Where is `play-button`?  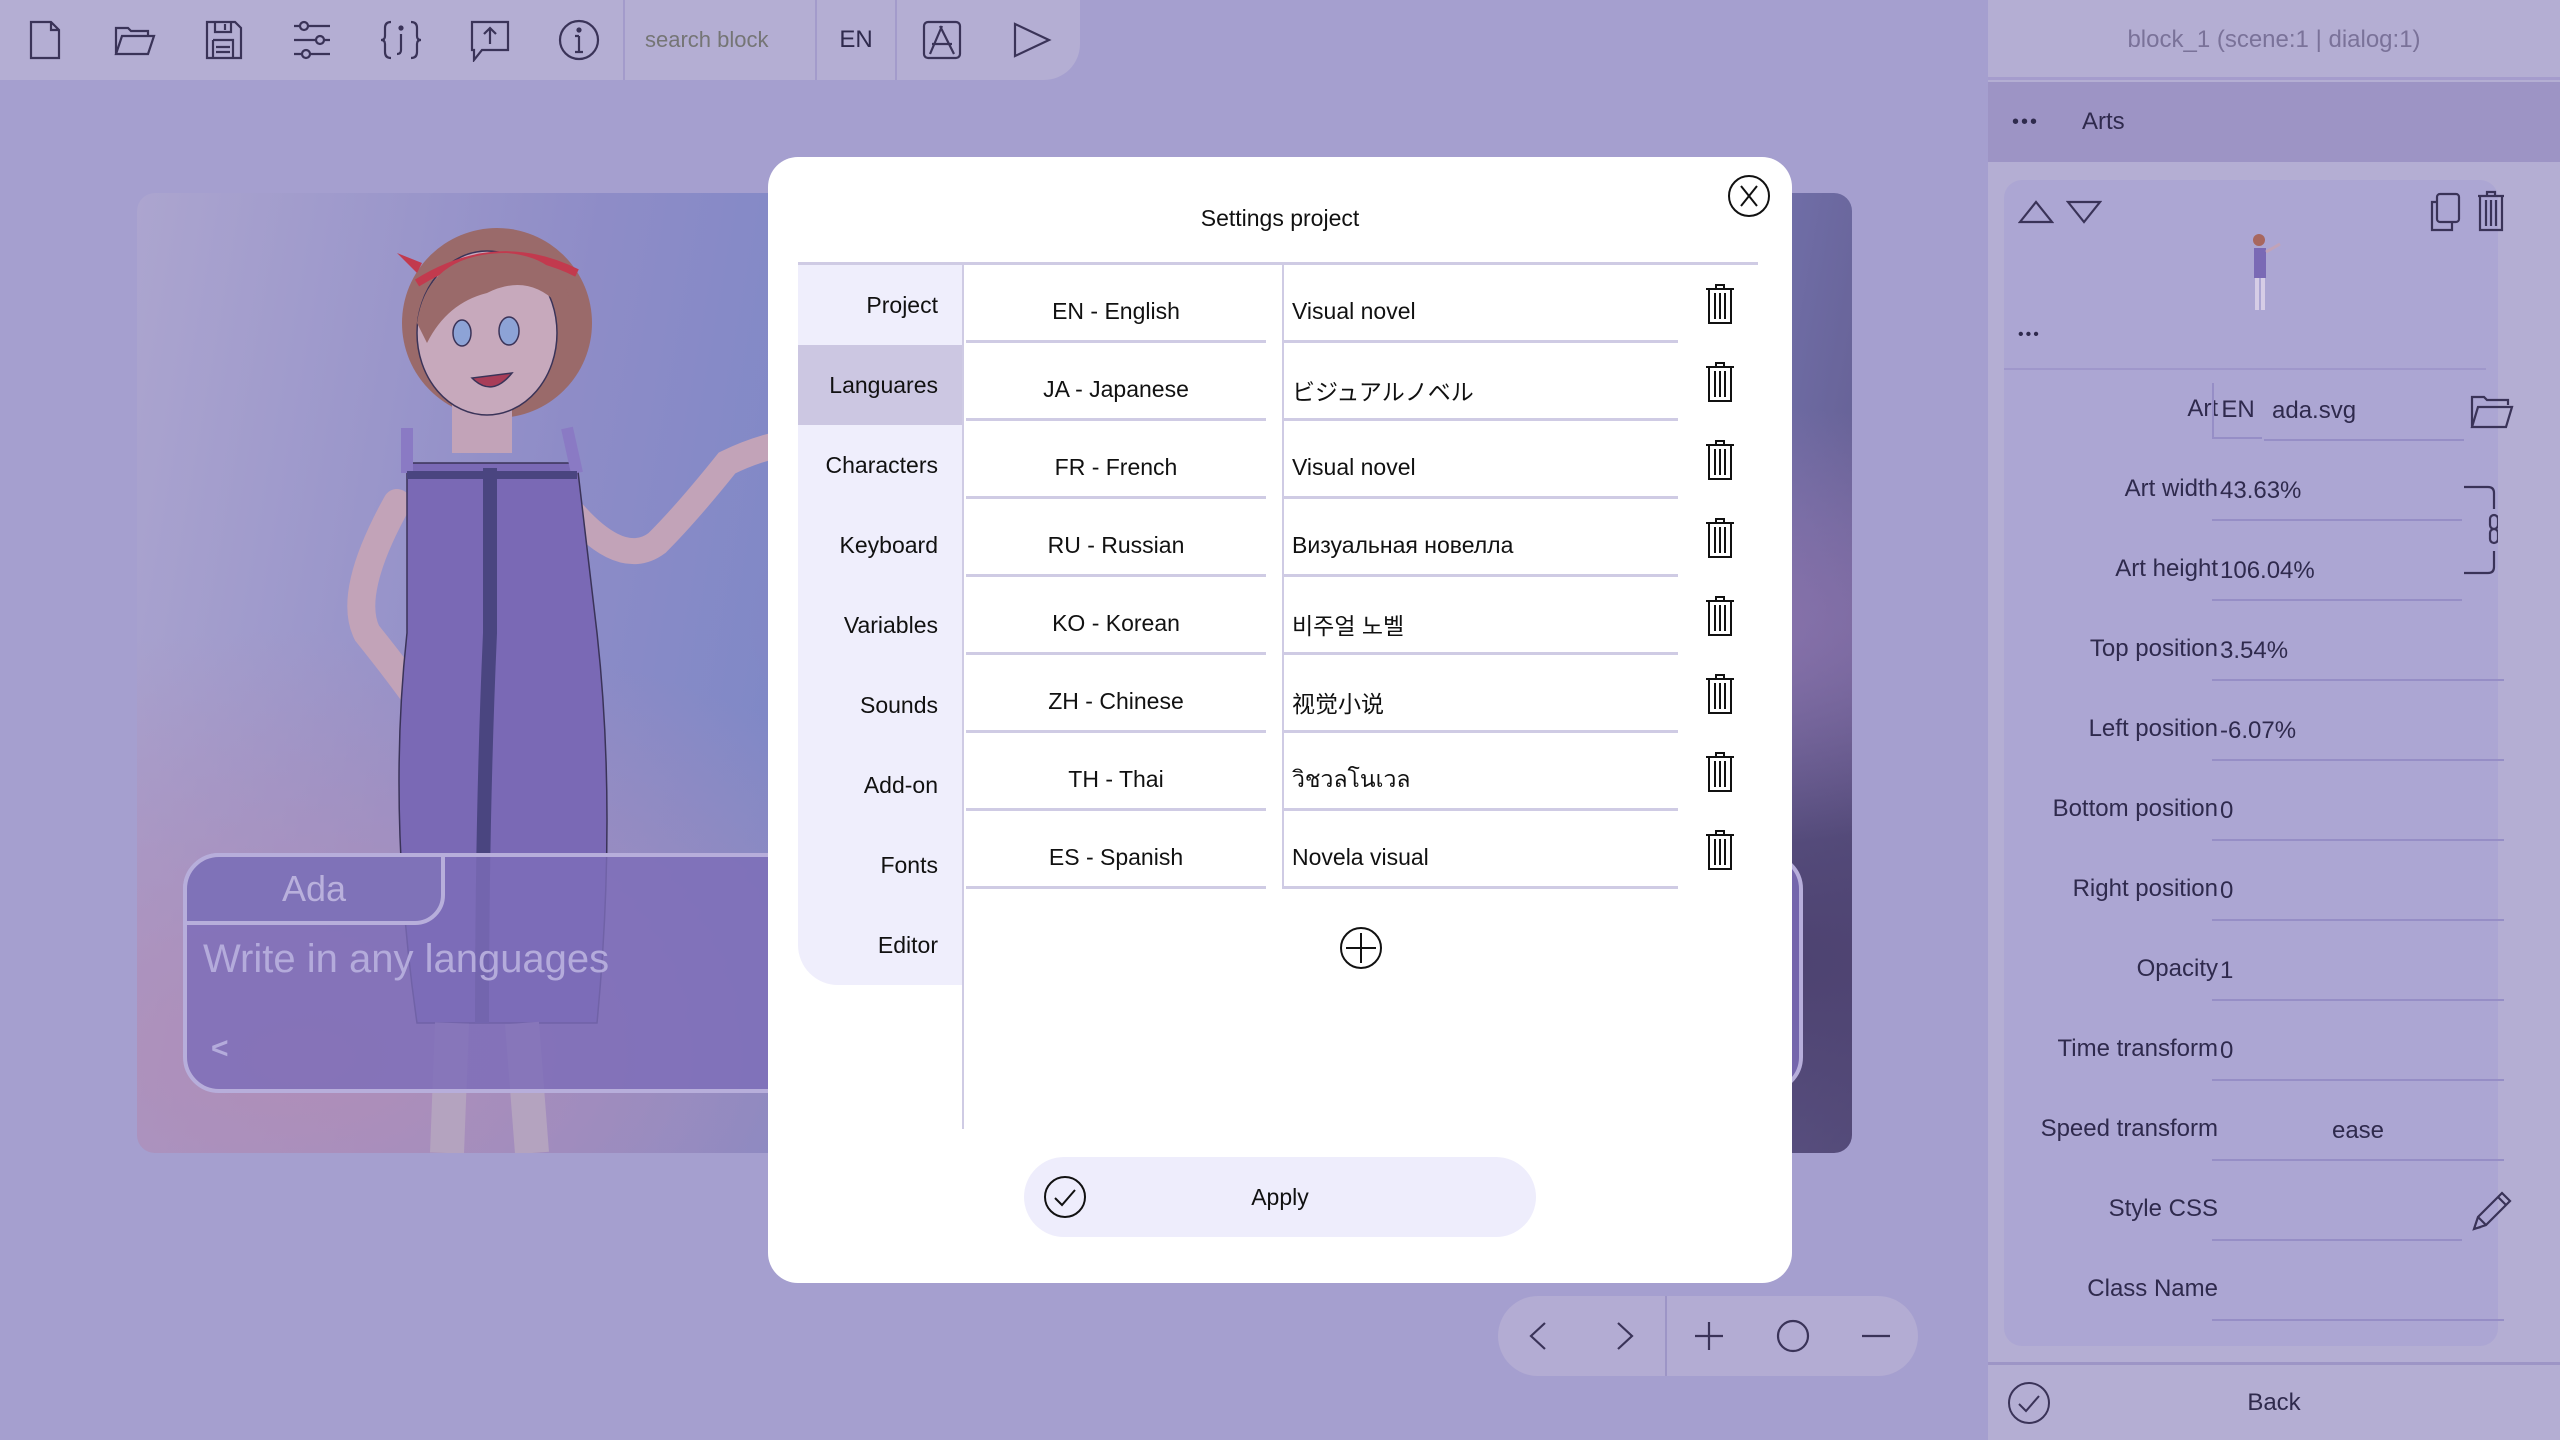 play-button is located at coordinates (1030, 40).